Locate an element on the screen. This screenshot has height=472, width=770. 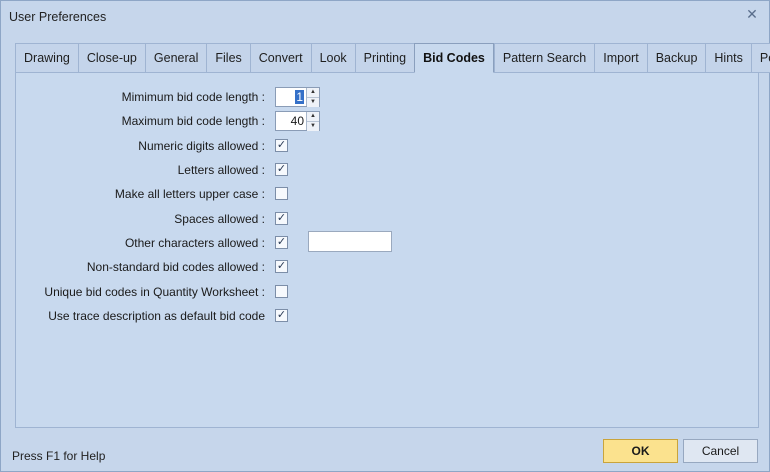
other-chars-checkbox: ✓ is located at coordinates (281, 242).